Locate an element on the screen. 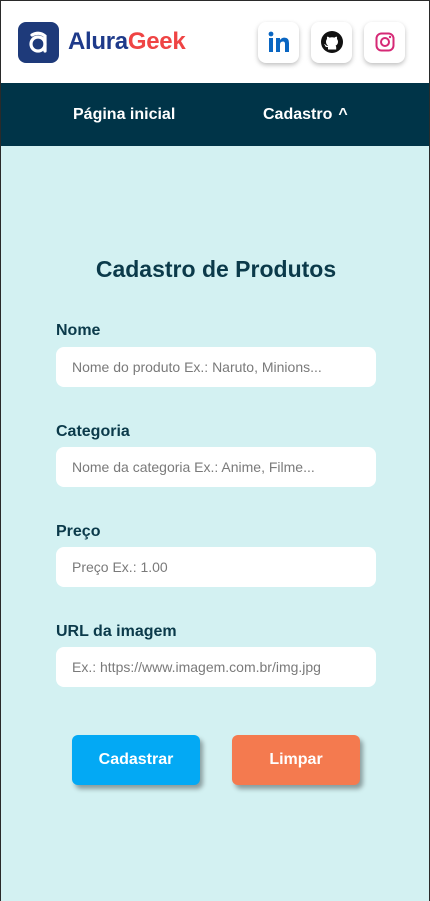  categoria-label: Categoria is located at coordinates (93, 431).